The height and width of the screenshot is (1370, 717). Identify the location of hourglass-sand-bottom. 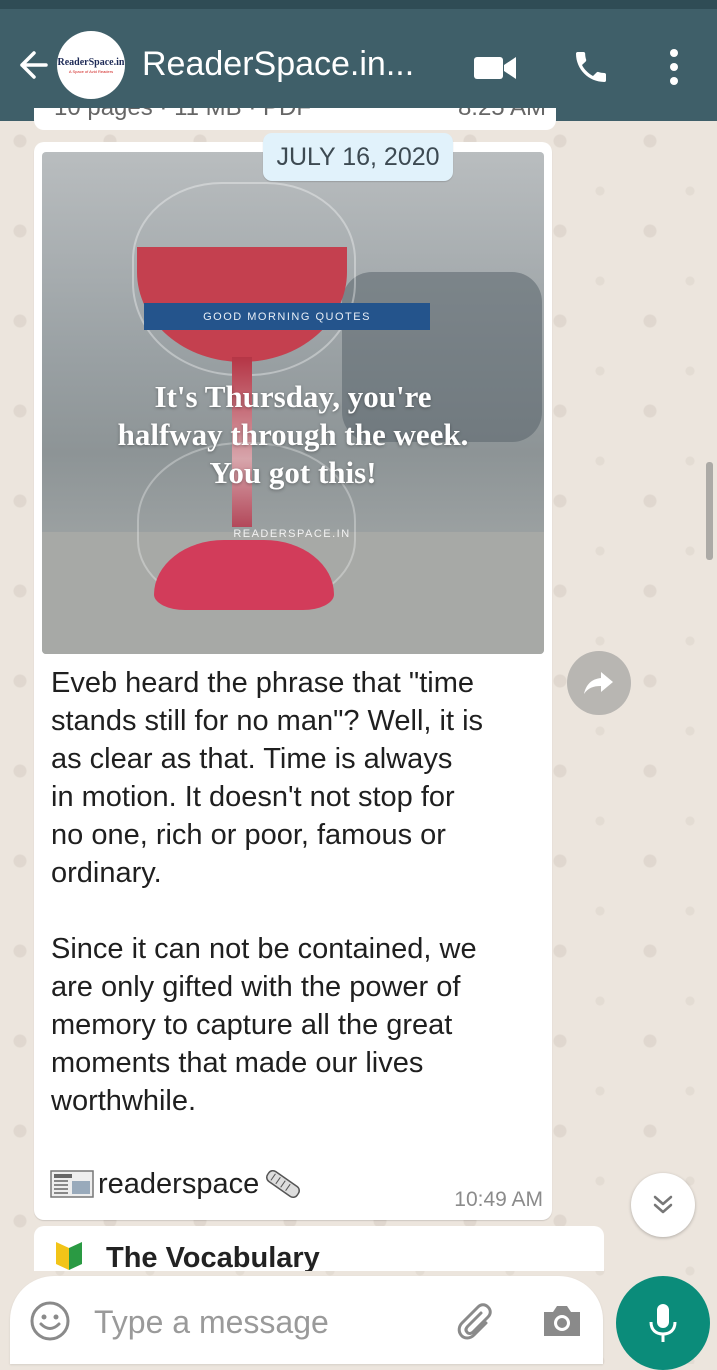
(244, 575).